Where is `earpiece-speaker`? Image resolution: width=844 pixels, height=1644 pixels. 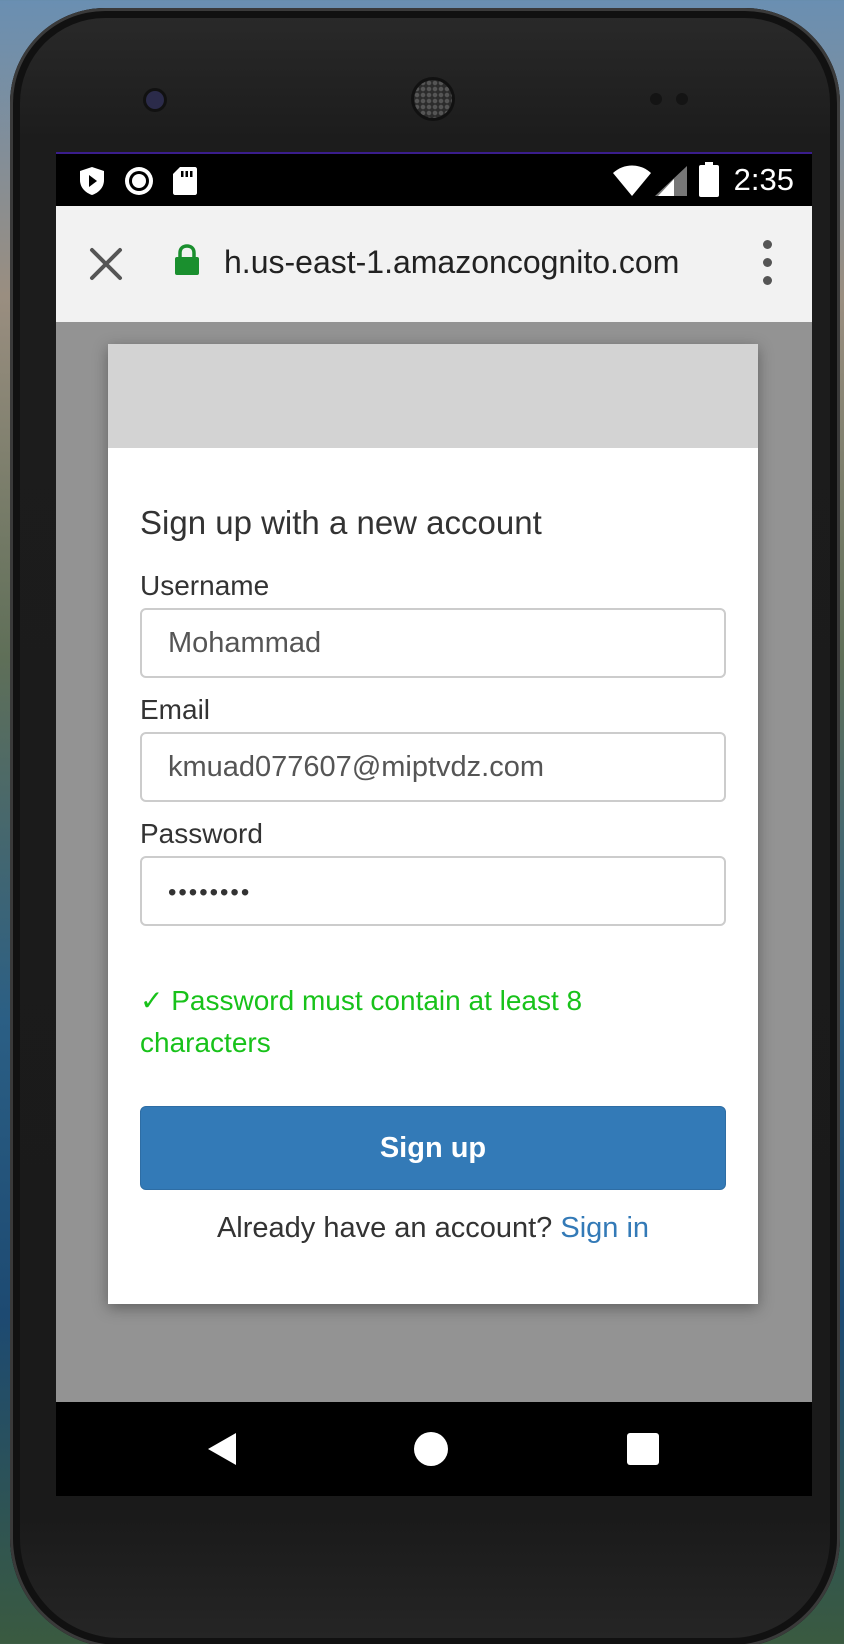
earpiece-speaker is located at coordinates (433, 99).